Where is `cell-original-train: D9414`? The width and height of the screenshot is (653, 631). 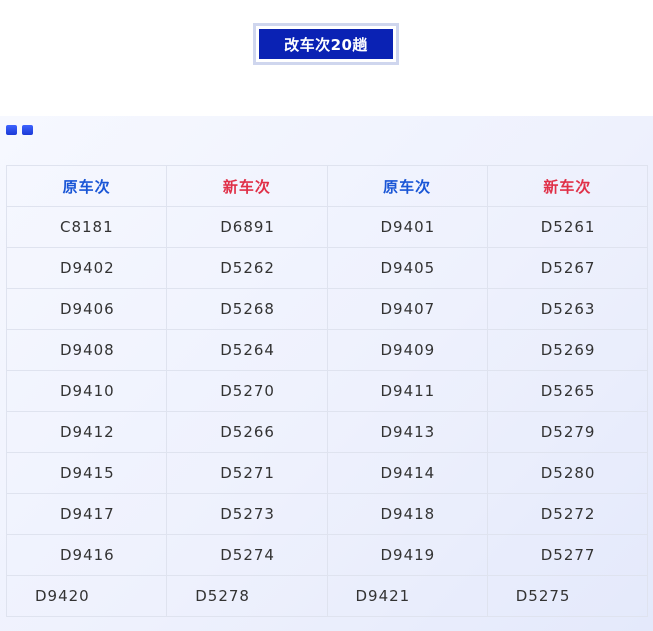
cell-original-train: D9414 is located at coordinates (407, 473).